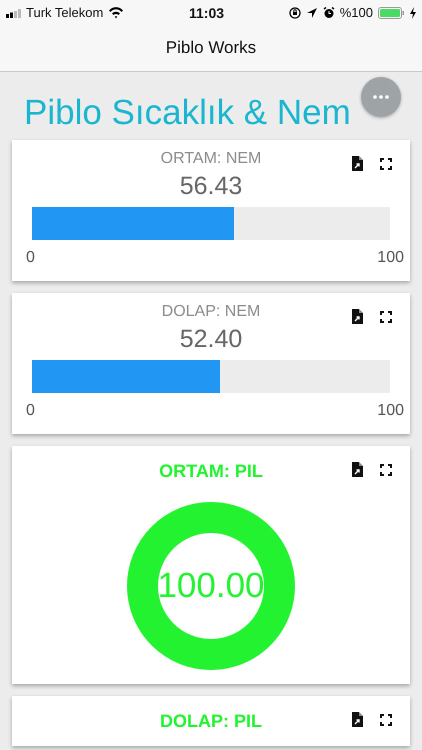 Image resolution: width=422 pixels, height=750 pixels. What do you see at coordinates (391, 12) in the screenshot?
I see `battery-icon` at bounding box center [391, 12].